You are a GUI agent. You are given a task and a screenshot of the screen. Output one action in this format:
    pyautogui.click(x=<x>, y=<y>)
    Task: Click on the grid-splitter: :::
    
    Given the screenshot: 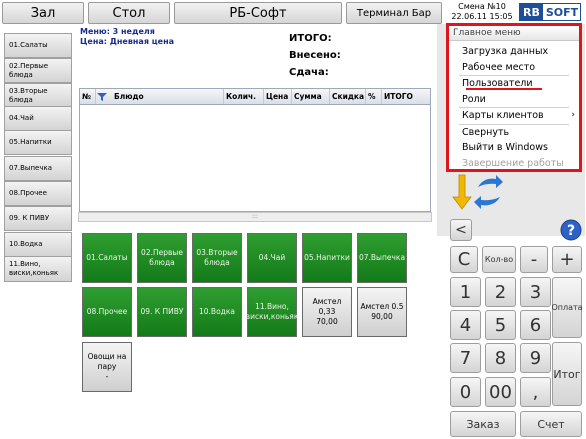 What is the action you would take?
    pyautogui.click(x=255, y=217)
    